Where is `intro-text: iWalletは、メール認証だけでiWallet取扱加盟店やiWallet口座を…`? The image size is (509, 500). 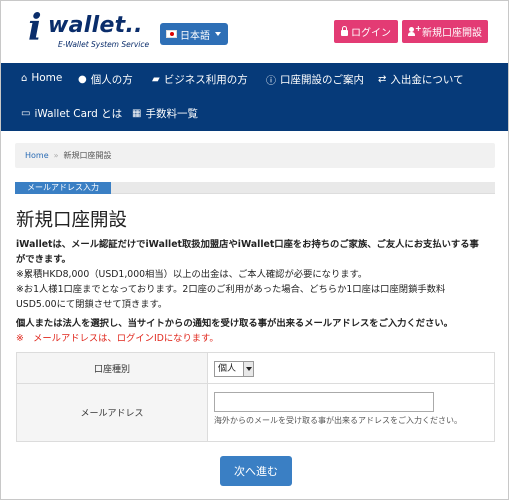 intro-text: iWalletは、メール認証だけでiWallet取扱加盟店やiWallet口座を… is located at coordinates (258, 274).